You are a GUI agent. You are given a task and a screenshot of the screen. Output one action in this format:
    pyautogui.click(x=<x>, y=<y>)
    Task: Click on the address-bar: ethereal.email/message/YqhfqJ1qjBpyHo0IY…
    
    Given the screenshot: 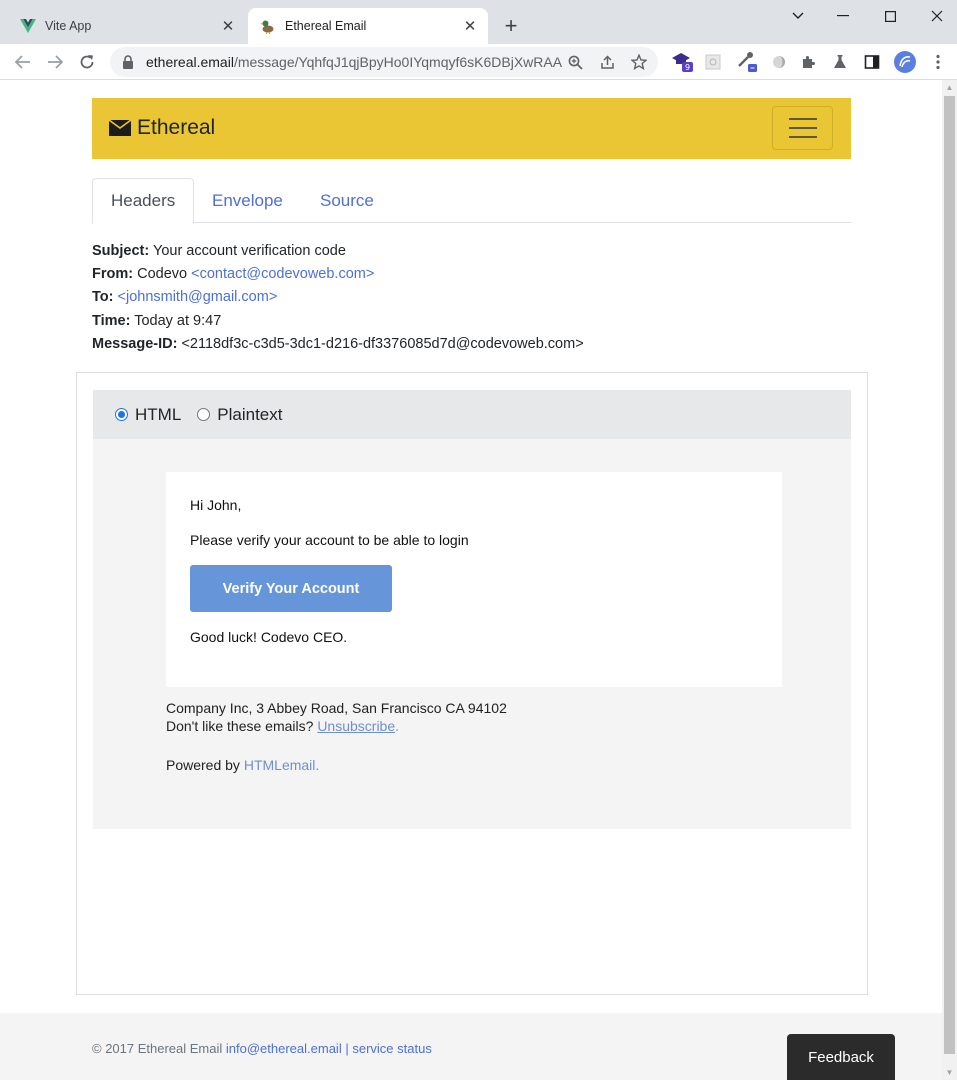 What is the action you would take?
    pyautogui.click(x=384, y=62)
    